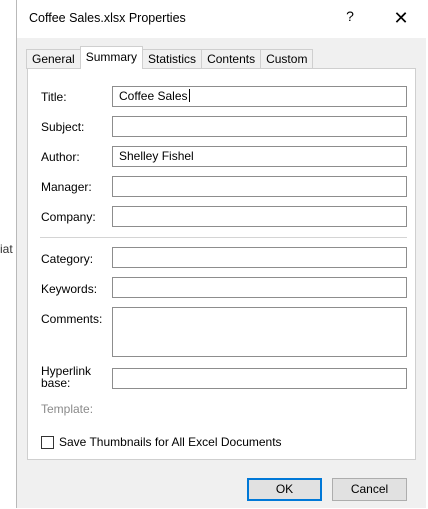 The width and height of the screenshot is (428, 509). Describe the element at coordinates (53, 59) in the screenshot. I see `tab-general: General` at that location.